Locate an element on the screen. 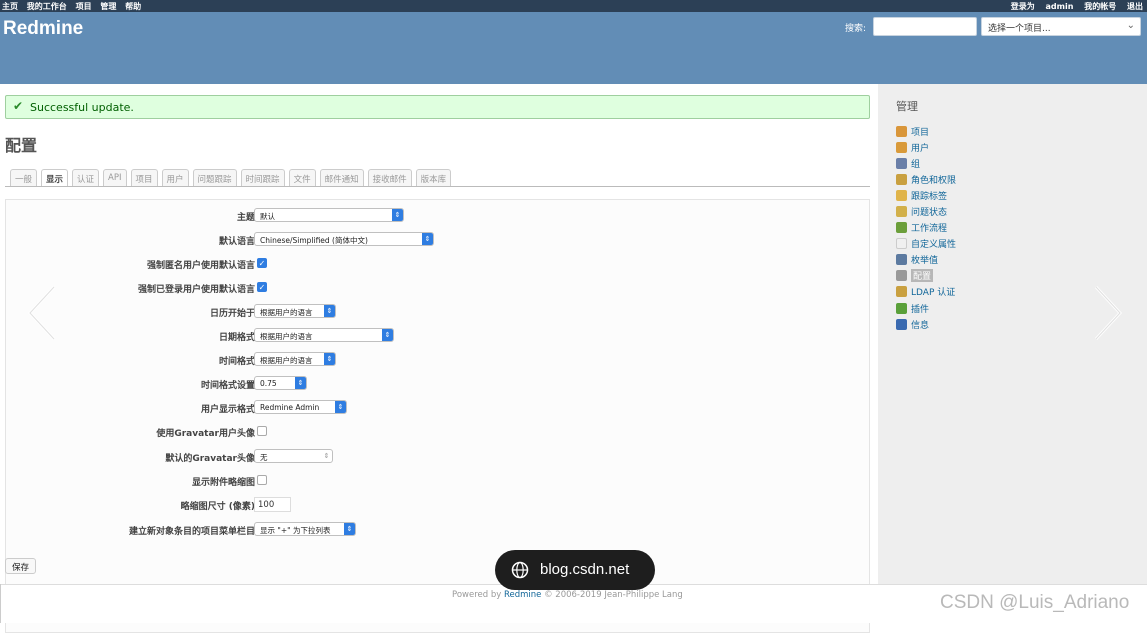 This screenshot has height=633, width=1147. setting-row: 主题 默认 ⇕ is located at coordinates (437, 216).